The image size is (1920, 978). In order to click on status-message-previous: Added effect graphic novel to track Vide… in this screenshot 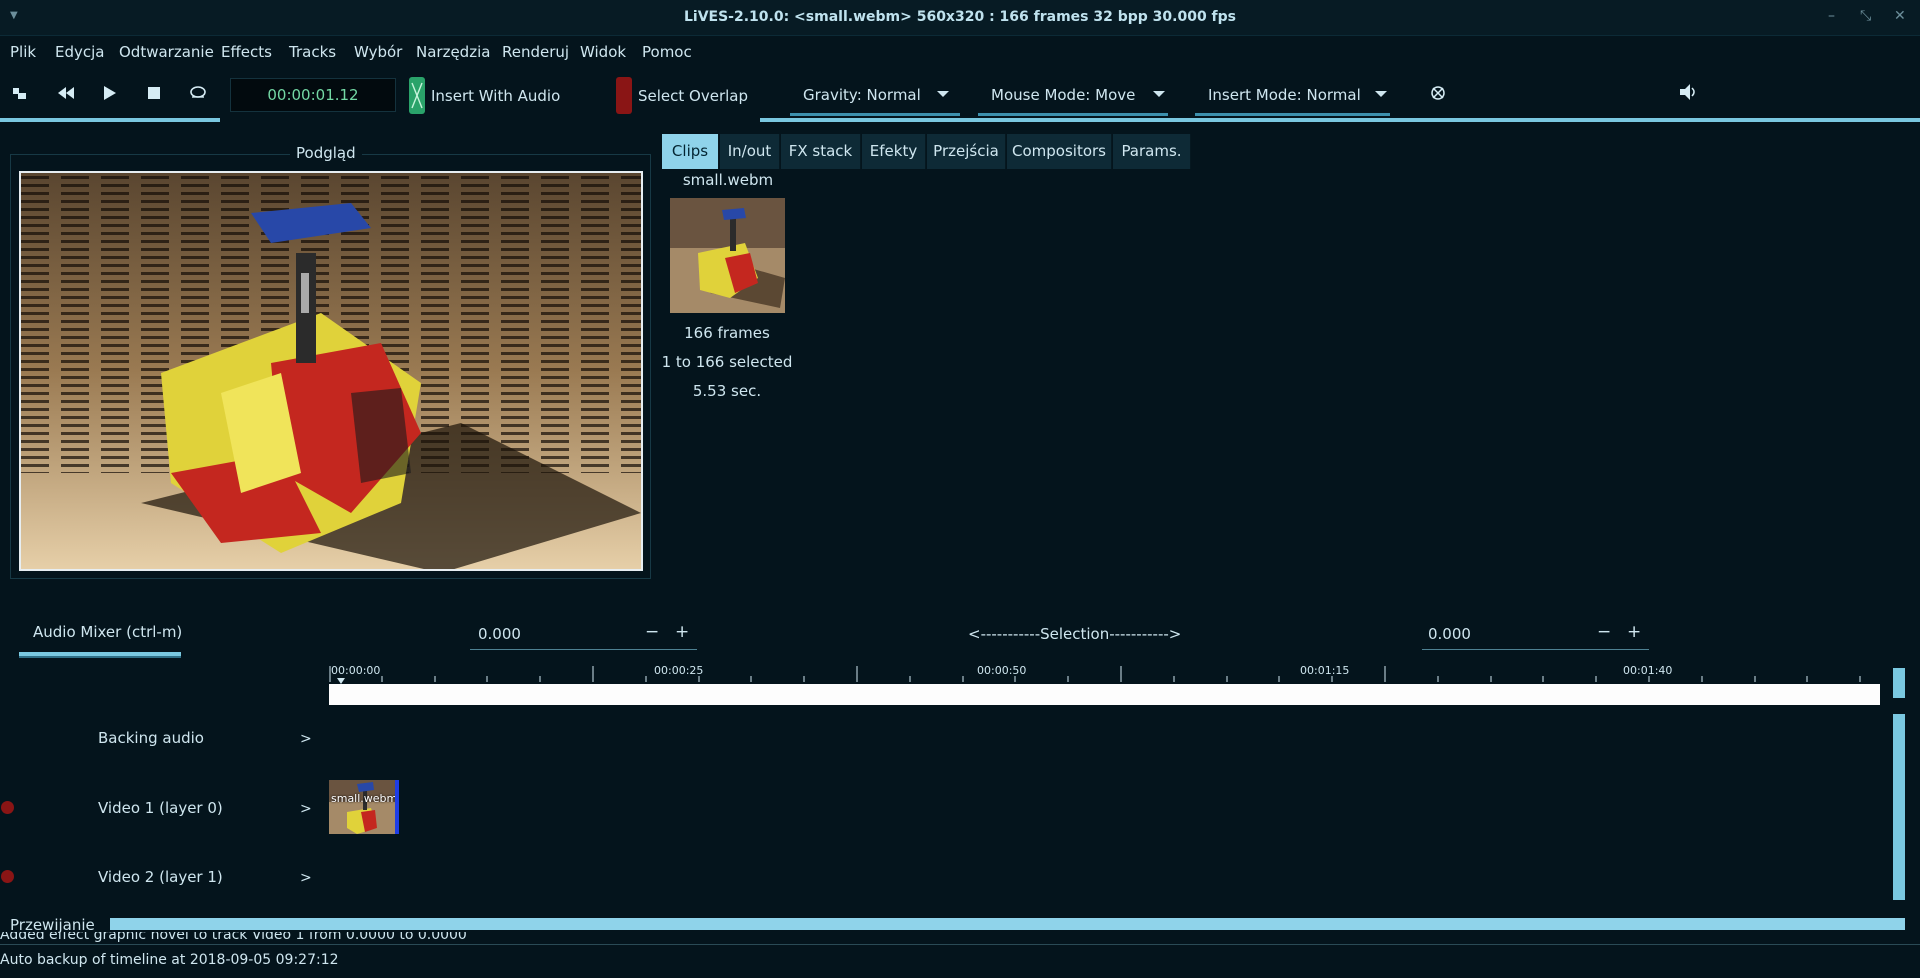, I will do `click(233, 937)`.